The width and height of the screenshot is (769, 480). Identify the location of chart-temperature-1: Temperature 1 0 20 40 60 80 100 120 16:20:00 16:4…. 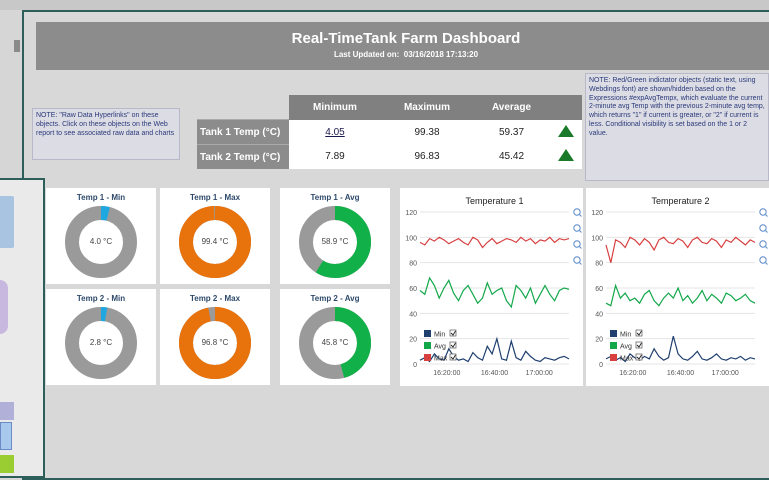
(491, 287).